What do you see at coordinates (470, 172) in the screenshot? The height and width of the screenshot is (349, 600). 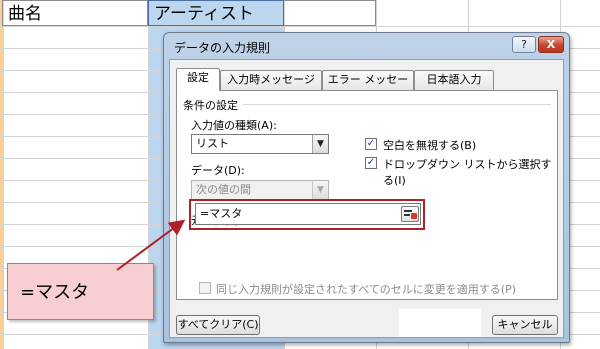 I see `dropdown-label: ドロップダウン リストから選択する(I)` at bounding box center [470, 172].